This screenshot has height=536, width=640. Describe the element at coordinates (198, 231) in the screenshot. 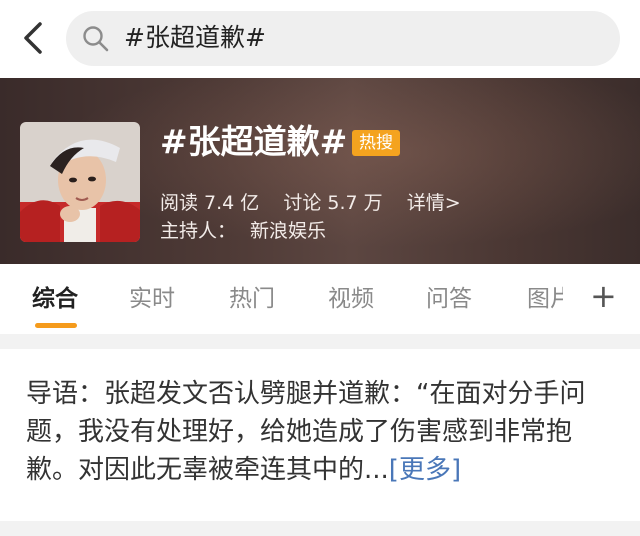

I see `host-label: 主持人：` at that location.